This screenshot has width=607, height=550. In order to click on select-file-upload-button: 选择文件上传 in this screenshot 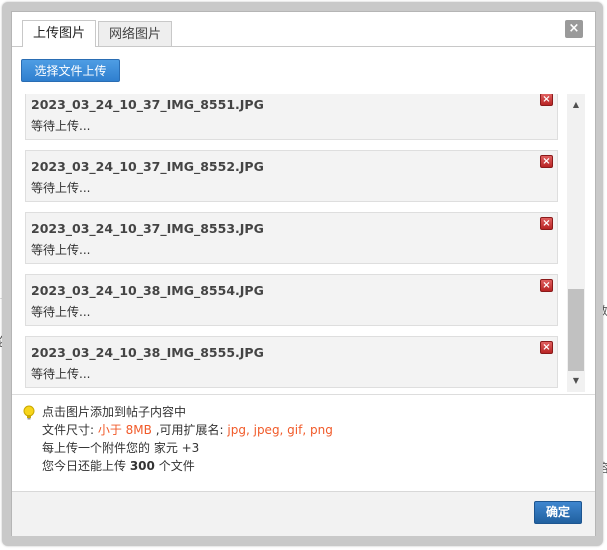, I will do `click(70, 70)`.